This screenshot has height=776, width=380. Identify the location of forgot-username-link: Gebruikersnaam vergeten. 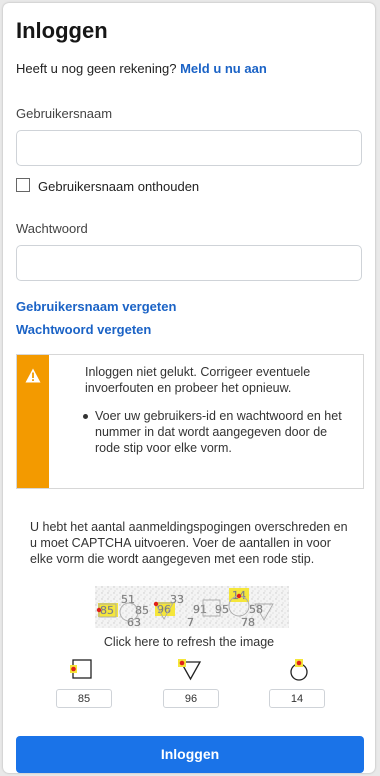
(96, 306).